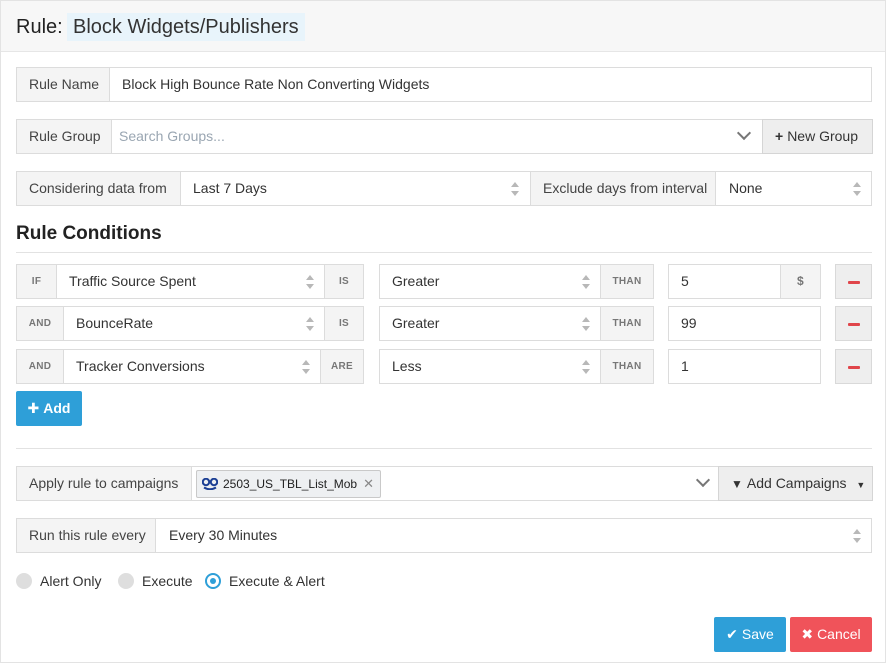 Image resolution: width=886 pixels, height=663 pixels. I want to click on condition-verb: ARE, so click(342, 366).